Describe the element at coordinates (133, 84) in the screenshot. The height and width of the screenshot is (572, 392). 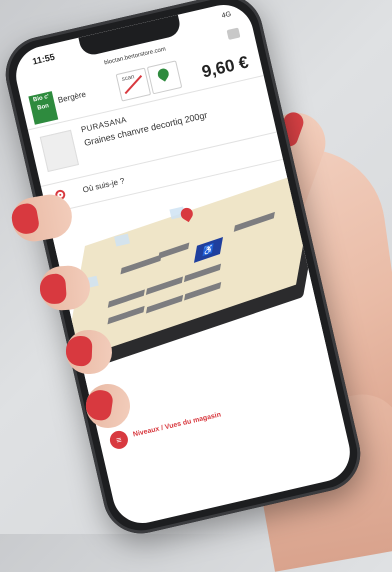
I see `scan-tab: scan` at that location.